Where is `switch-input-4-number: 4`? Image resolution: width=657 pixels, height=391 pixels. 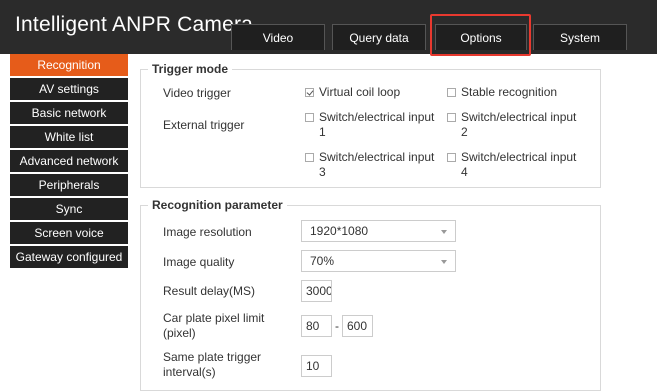 switch-input-4-number: 4 is located at coordinates (464, 172).